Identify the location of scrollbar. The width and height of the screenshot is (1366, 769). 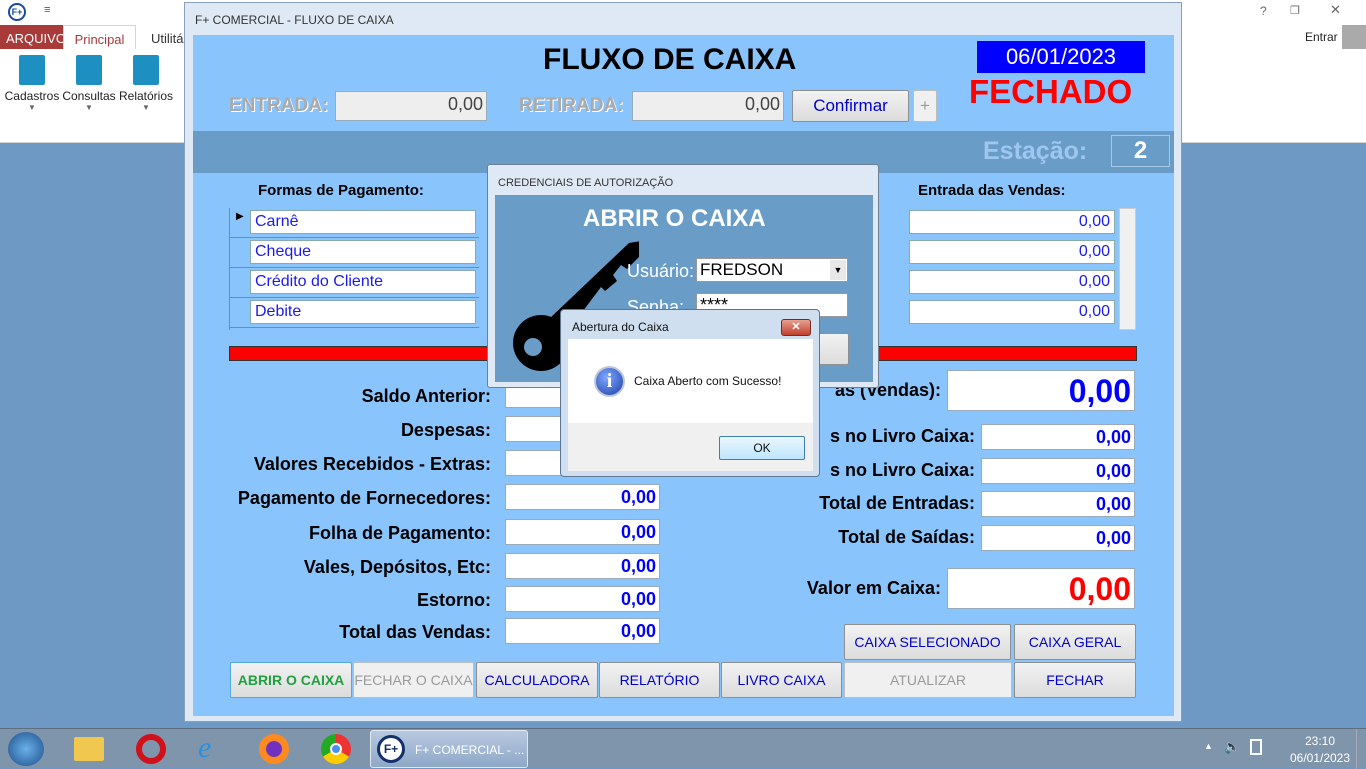
(1127, 269).